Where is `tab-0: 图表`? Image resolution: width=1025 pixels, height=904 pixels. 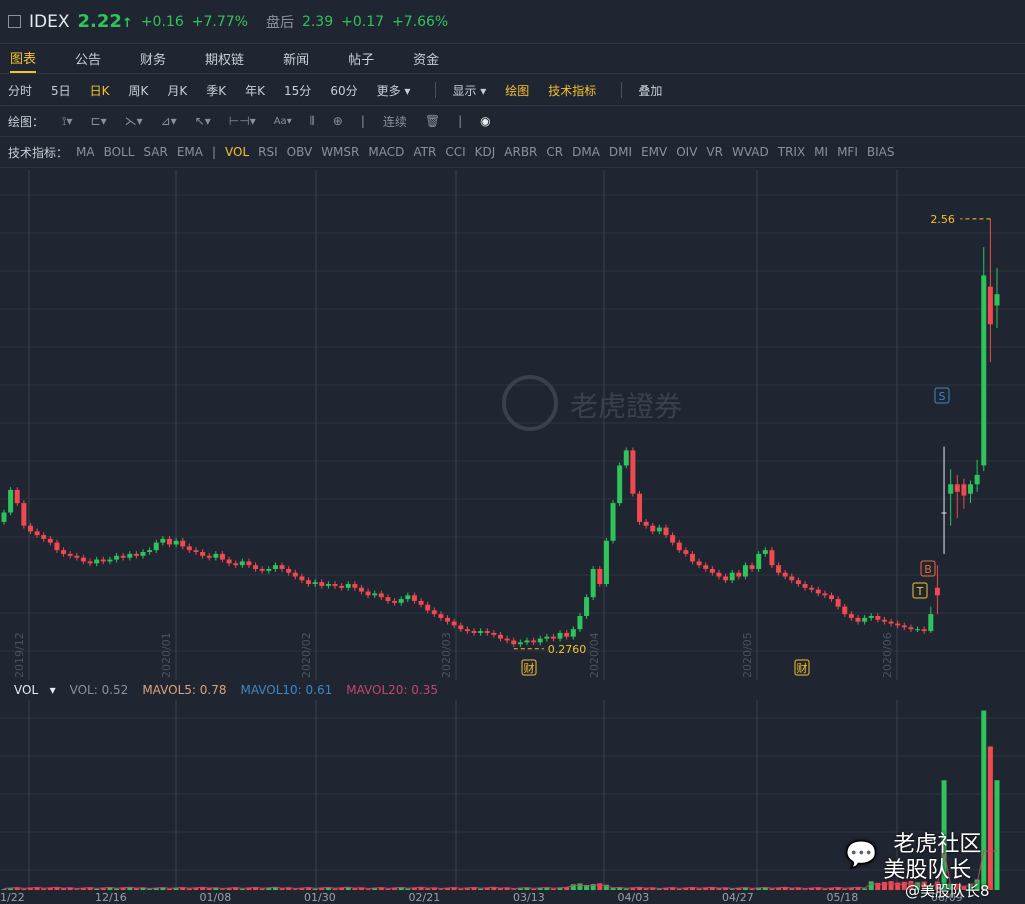
tab-0: 图表 is located at coordinates (23, 58).